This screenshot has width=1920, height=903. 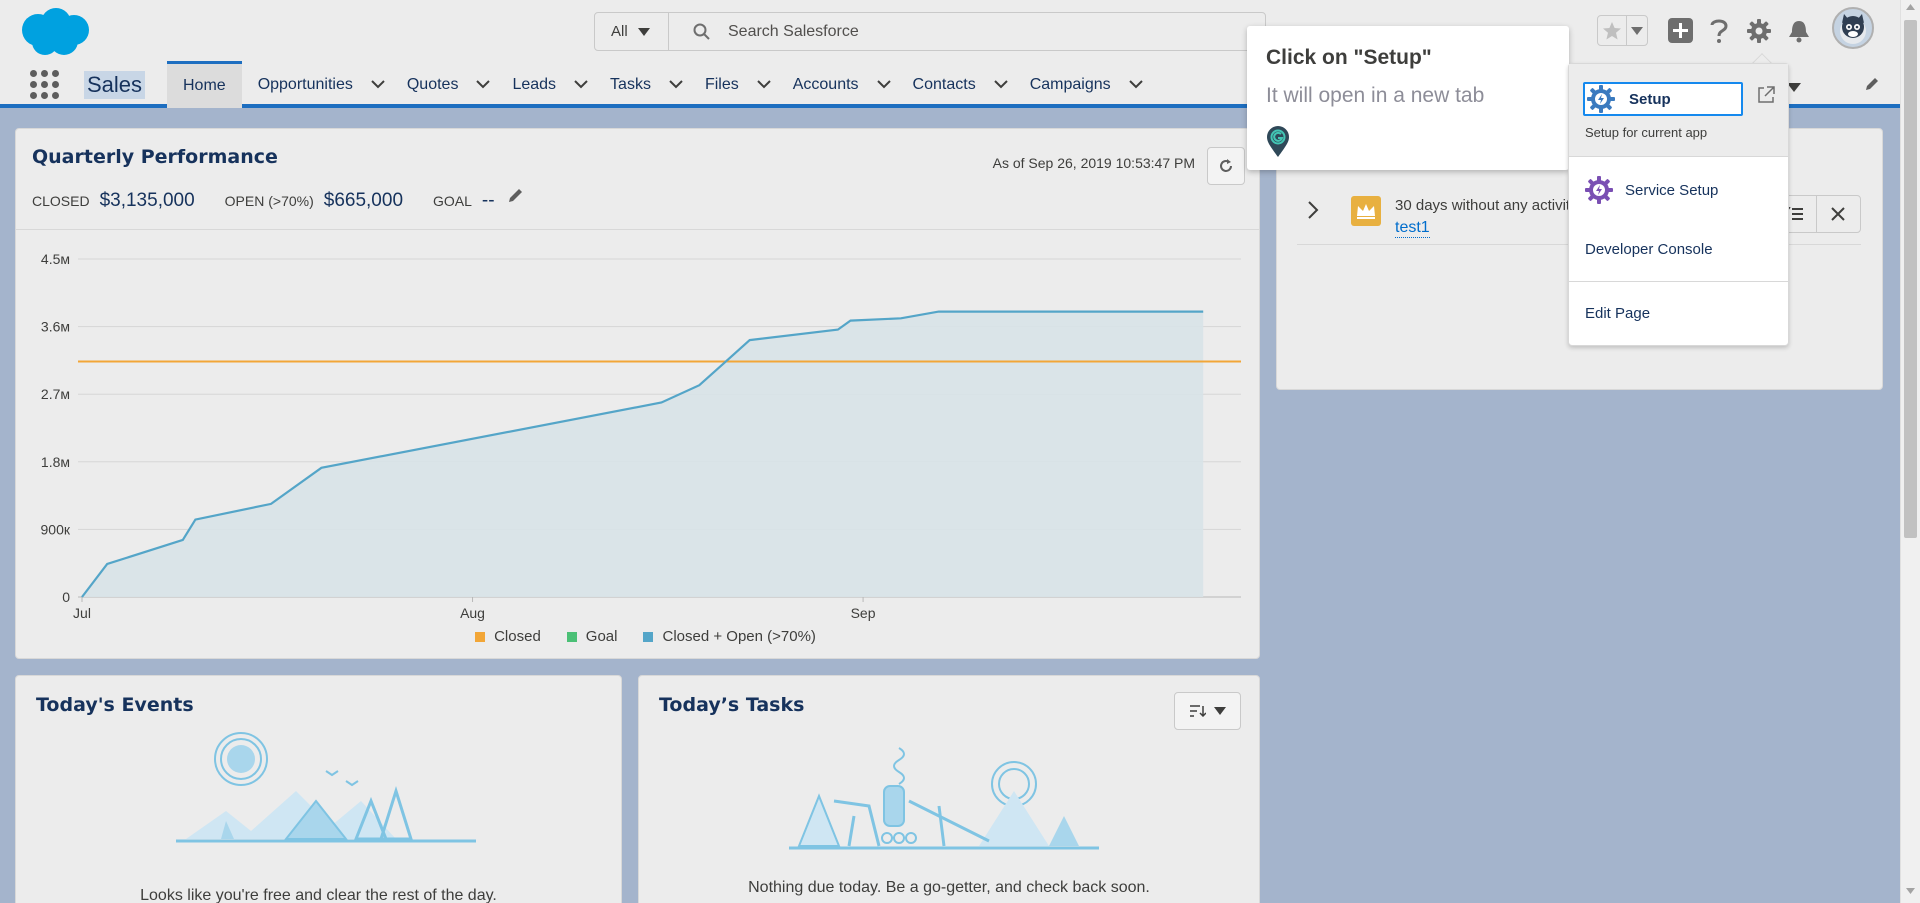 I want to click on edit-page-menu-item: Edit Page, so click(x=1617, y=313).